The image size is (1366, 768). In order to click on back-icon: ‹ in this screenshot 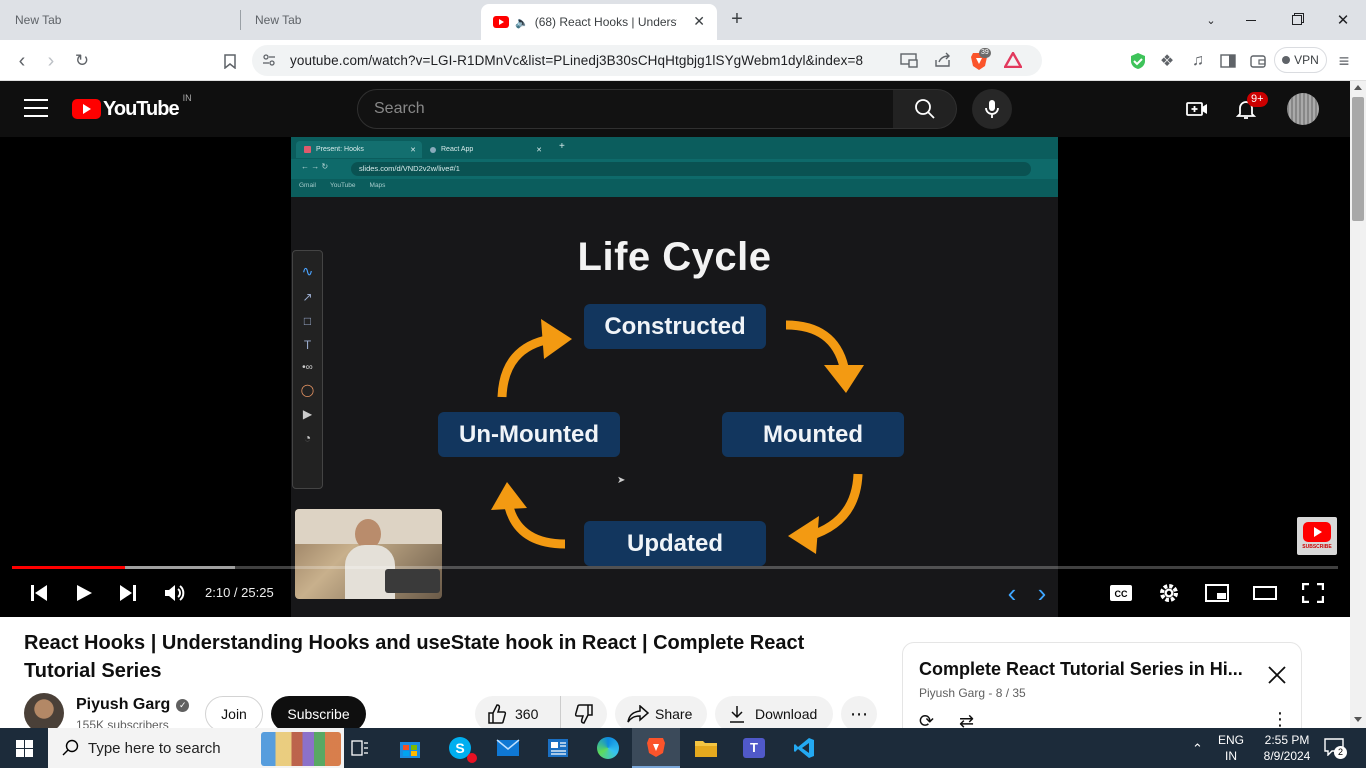, I will do `click(22, 61)`.